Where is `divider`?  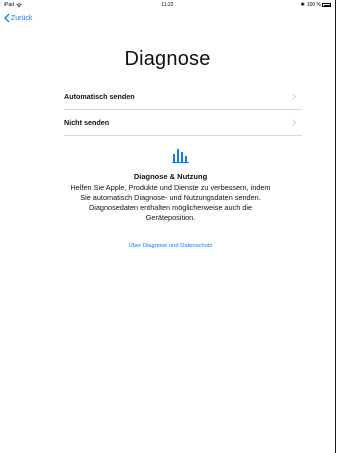
divider is located at coordinates (183, 135).